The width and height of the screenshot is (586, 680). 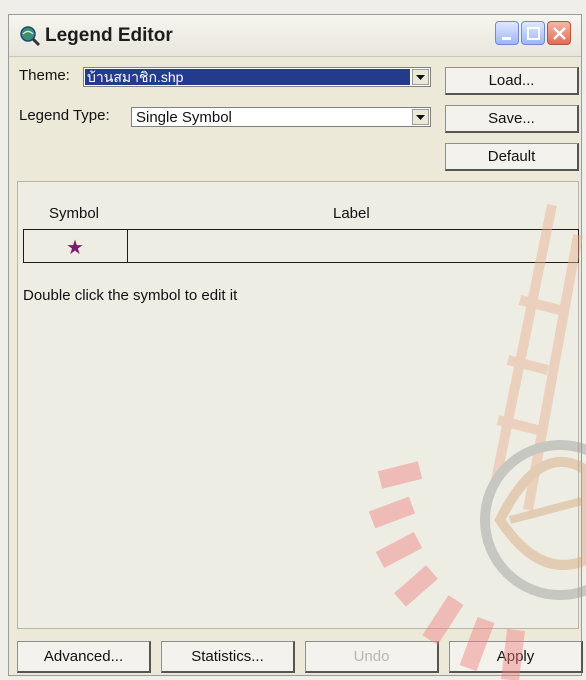 What do you see at coordinates (295, 36) in the screenshot?
I see `title-bar: Legend Editor` at bounding box center [295, 36].